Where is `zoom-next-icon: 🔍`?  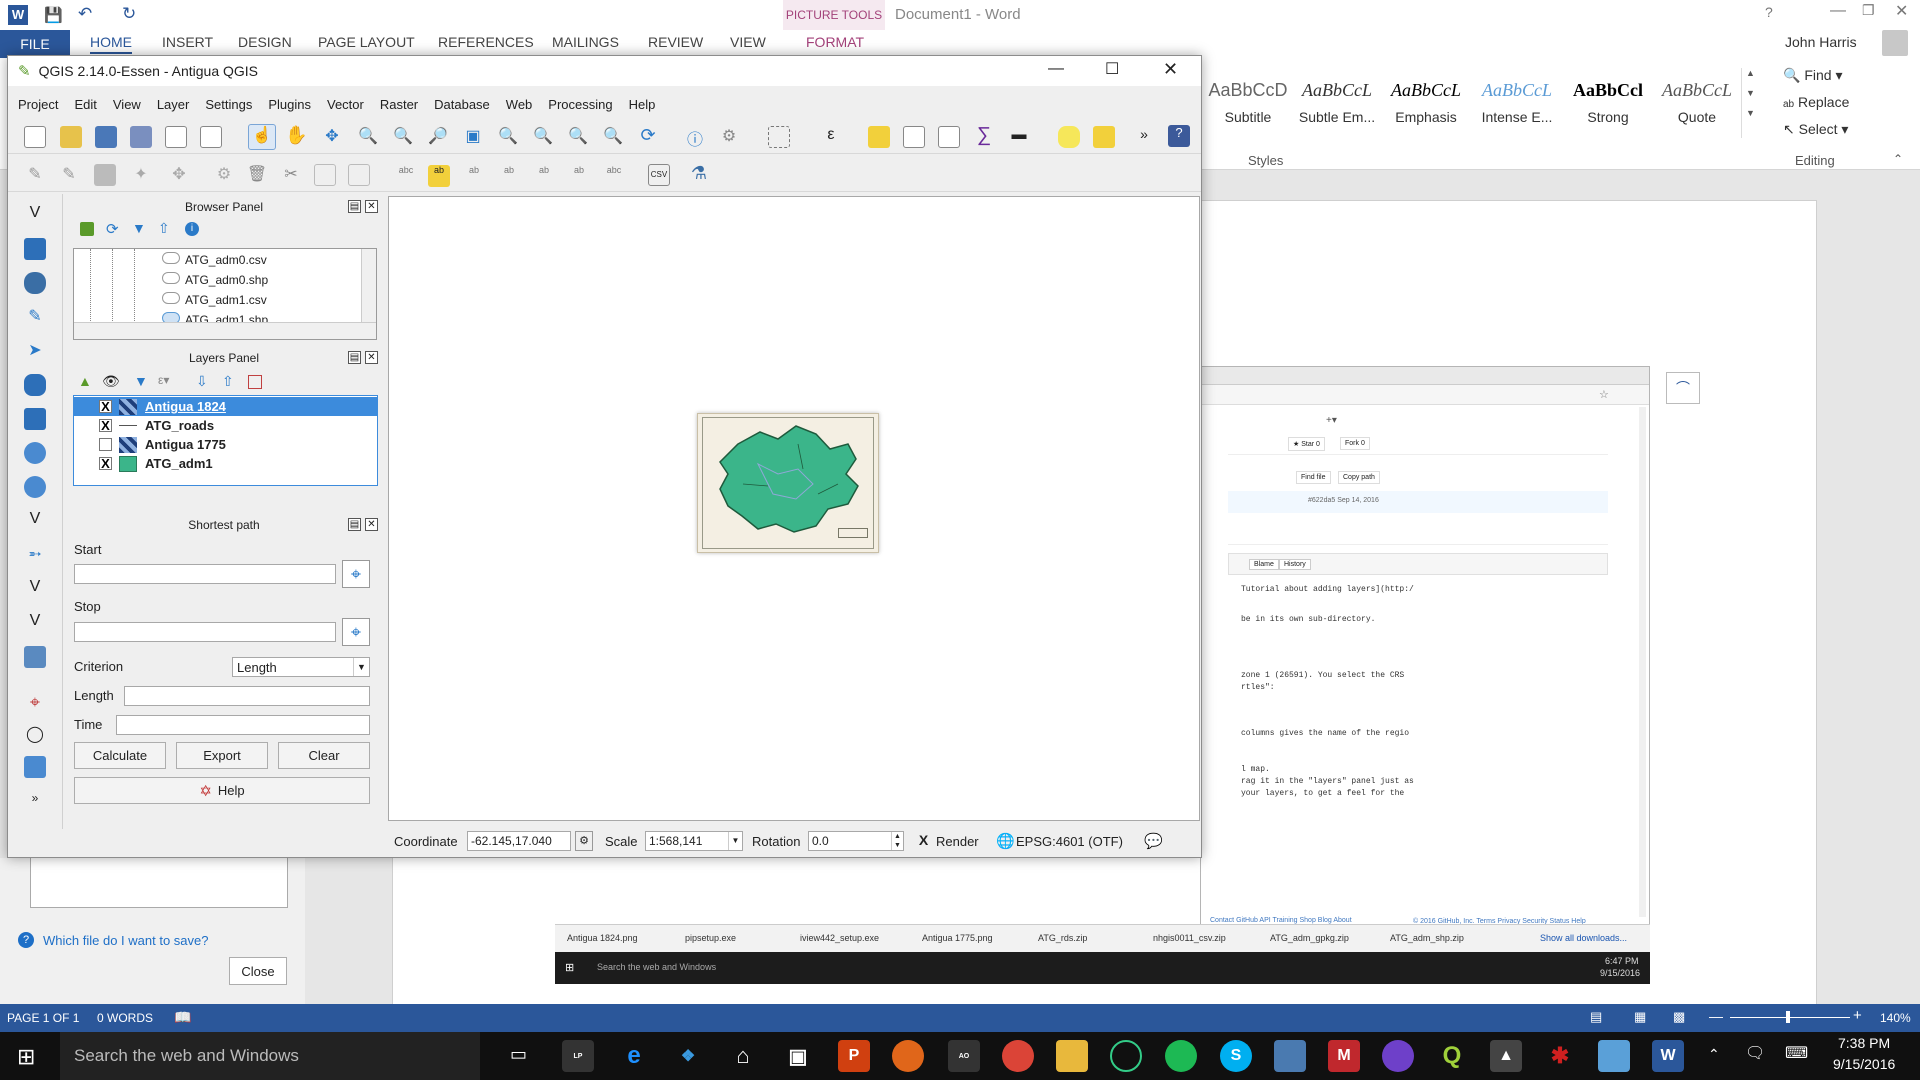 zoom-next-icon: 🔍 is located at coordinates (613, 137).